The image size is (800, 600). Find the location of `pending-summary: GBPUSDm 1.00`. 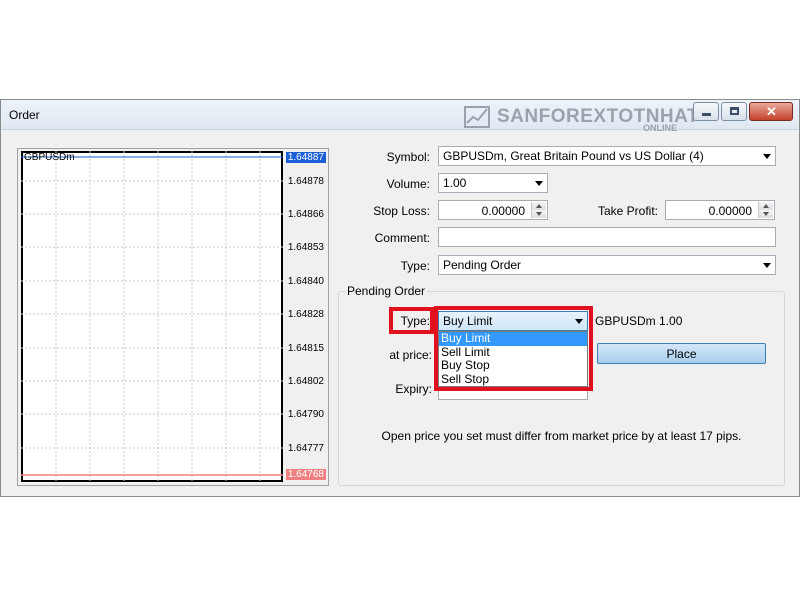

pending-summary: GBPUSDm 1.00 is located at coordinates (639, 321).